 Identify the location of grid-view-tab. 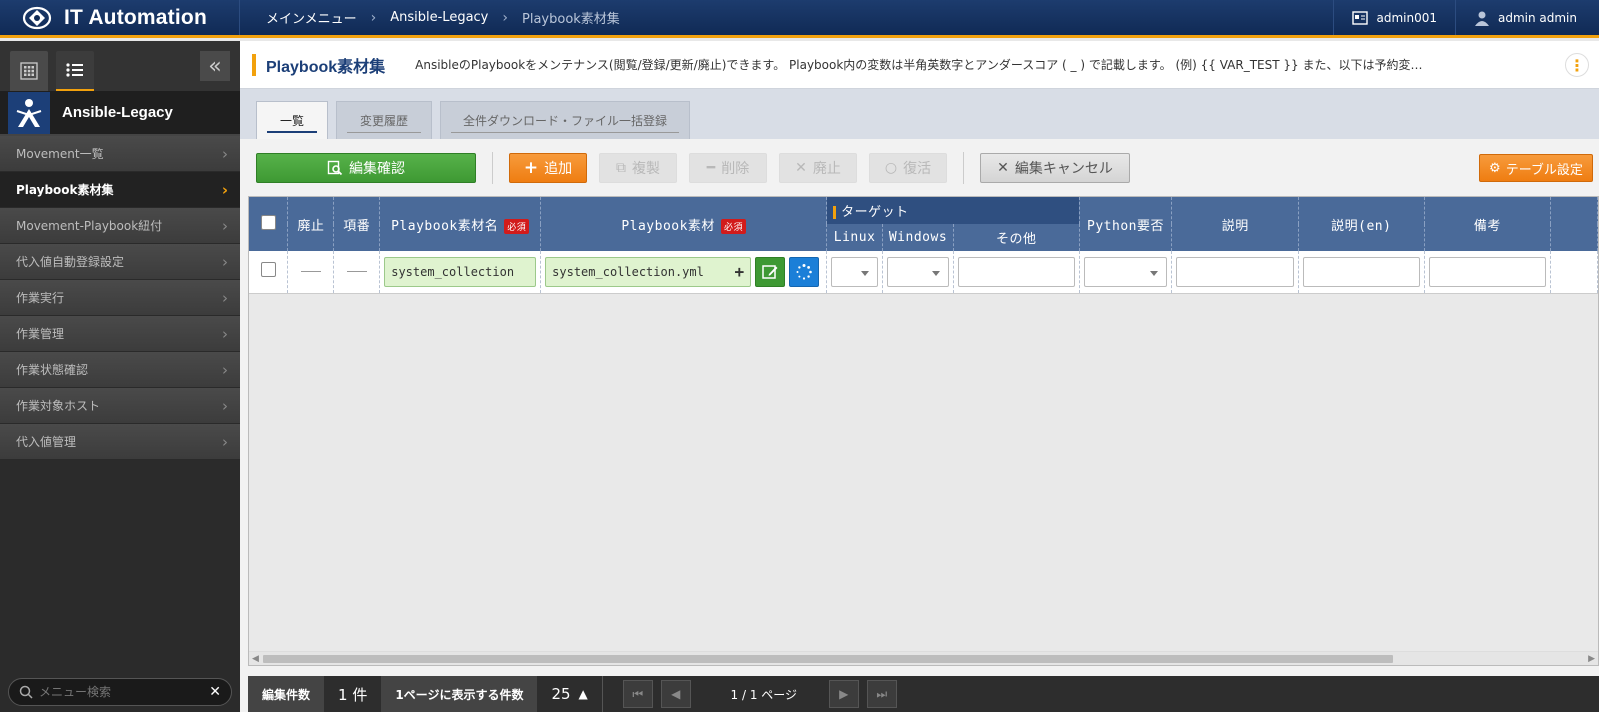
(29, 71).